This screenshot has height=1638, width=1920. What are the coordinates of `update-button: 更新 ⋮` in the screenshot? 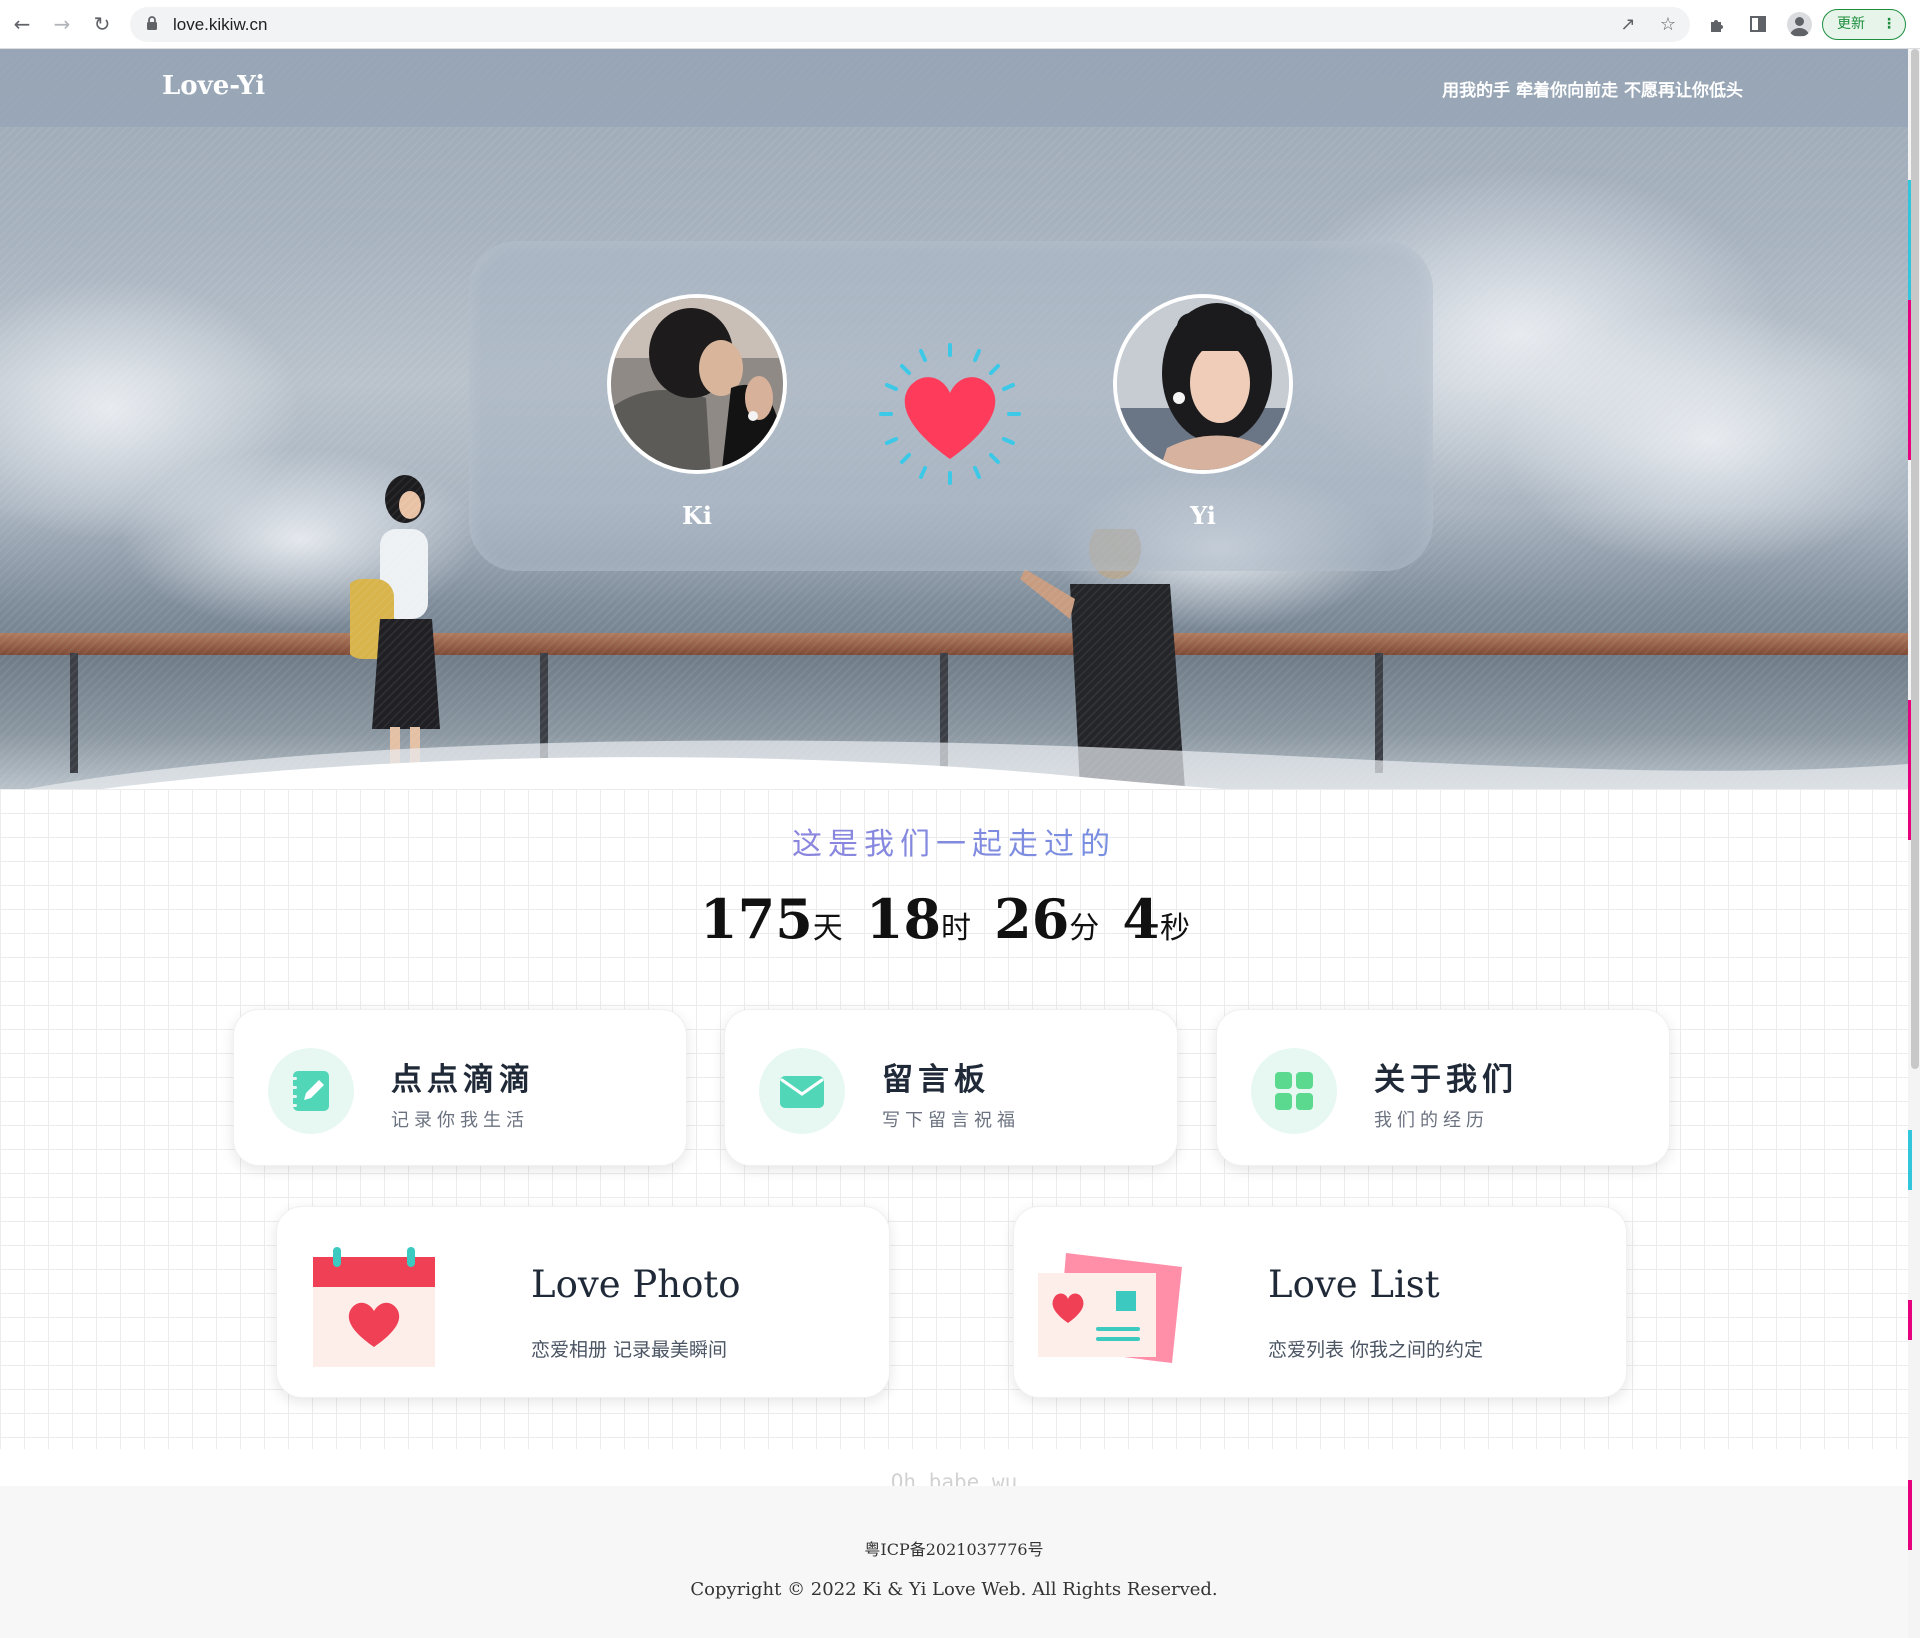 It's located at (1864, 24).